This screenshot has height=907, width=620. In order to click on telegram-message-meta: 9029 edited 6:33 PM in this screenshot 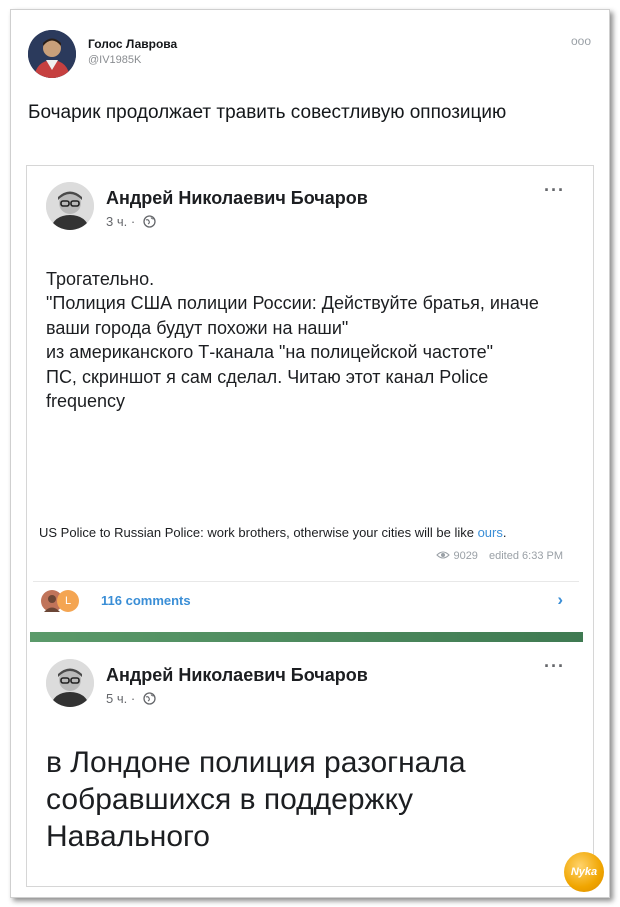, I will do `click(499, 556)`.